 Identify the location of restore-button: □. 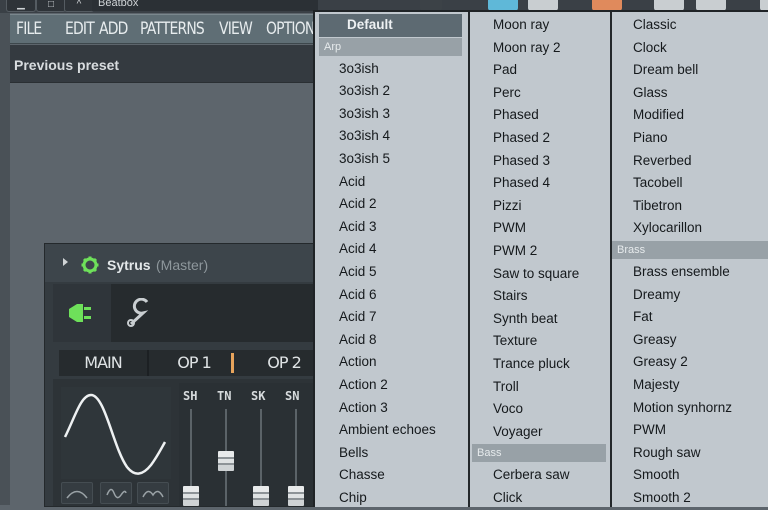
(51, 6).